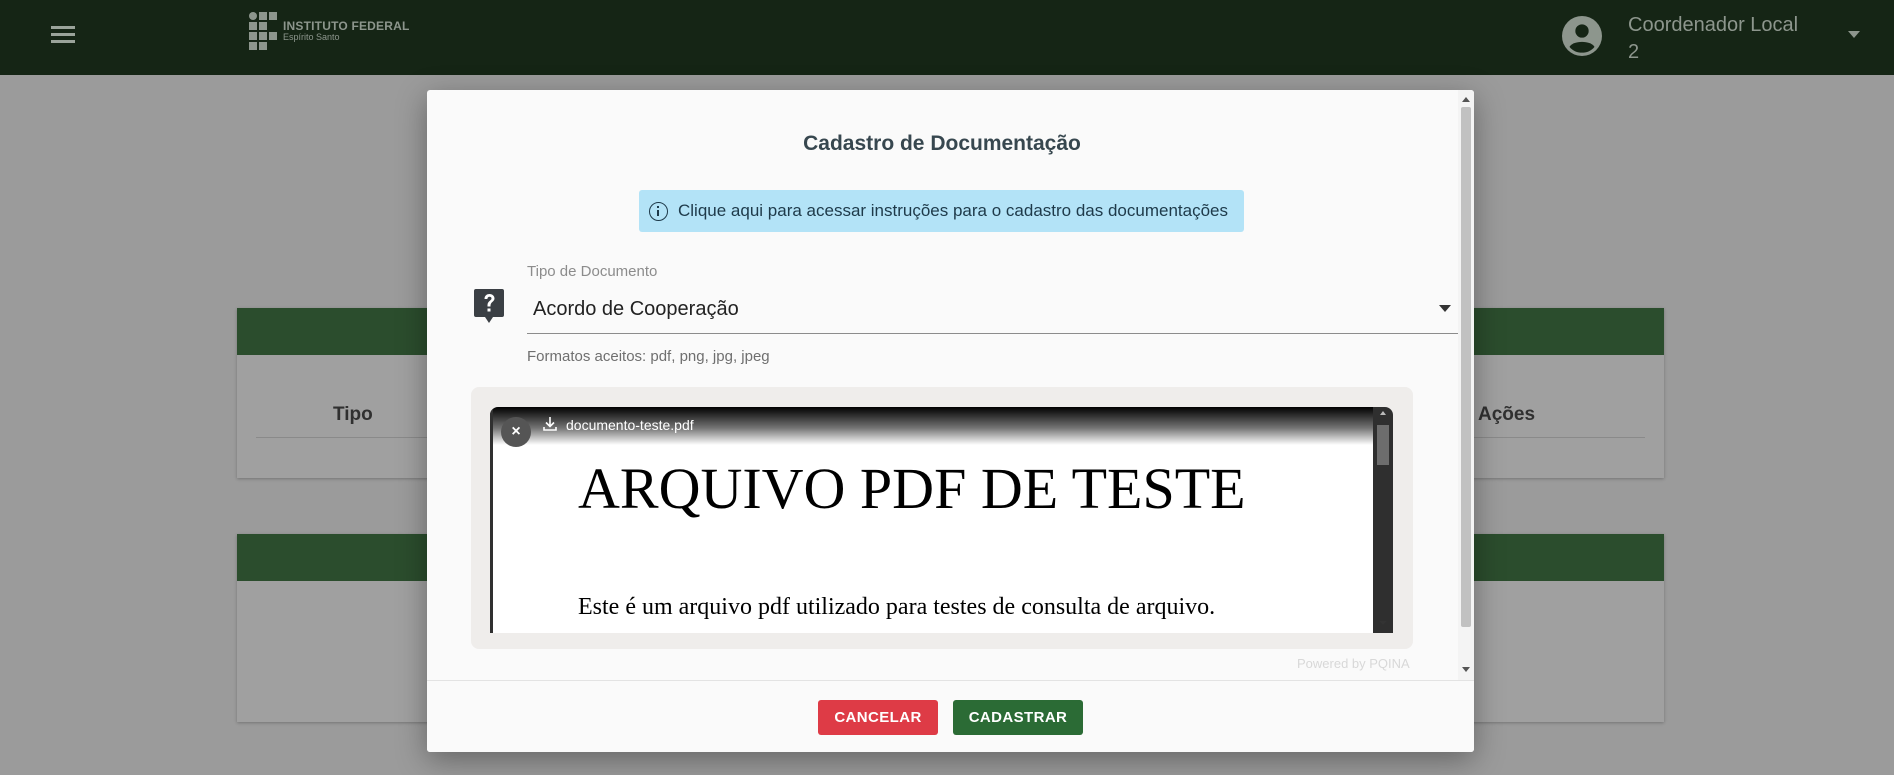 The image size is (1894, 775). I want to click on preview-scrollbar, so click(1383, 445).